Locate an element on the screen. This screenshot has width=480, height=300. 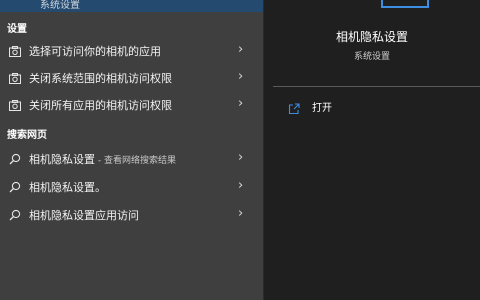
settings-item-all-apps-camera: 关闭所有应用的相机访问权限 › is located at coordinates (131, 105).